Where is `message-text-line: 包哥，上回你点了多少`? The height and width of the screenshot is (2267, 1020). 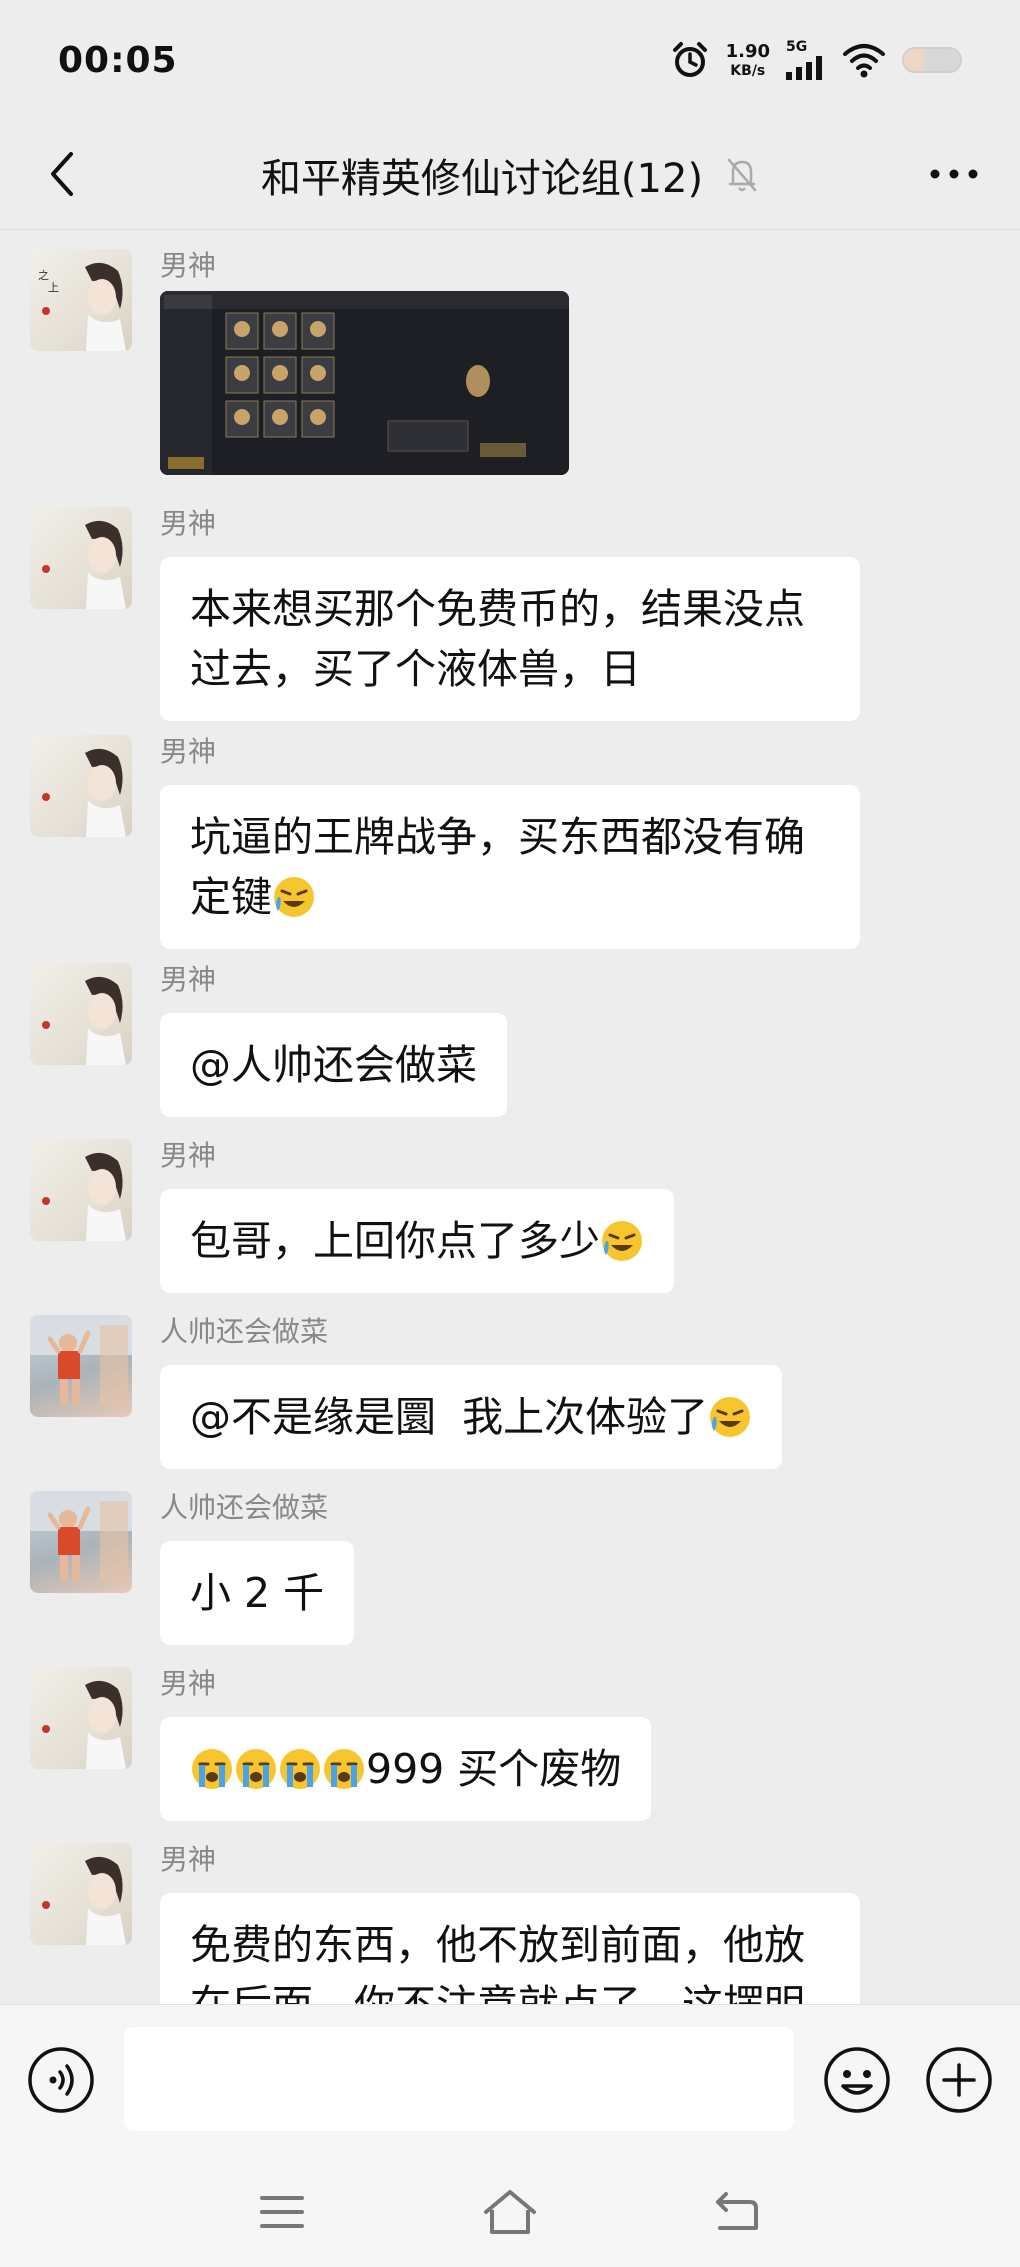 message-text-line: 包哥，上回你点了多少 is located at coordinates (417, 1241).